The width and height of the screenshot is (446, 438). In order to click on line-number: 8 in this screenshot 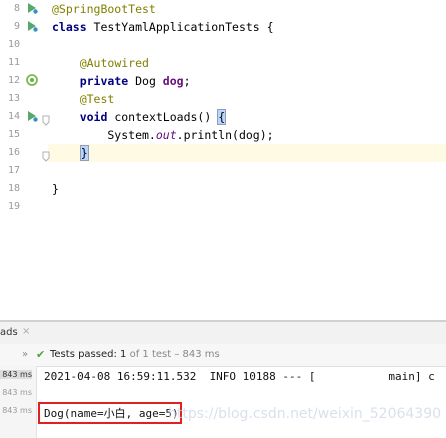, I will do `click(16, 8)`.